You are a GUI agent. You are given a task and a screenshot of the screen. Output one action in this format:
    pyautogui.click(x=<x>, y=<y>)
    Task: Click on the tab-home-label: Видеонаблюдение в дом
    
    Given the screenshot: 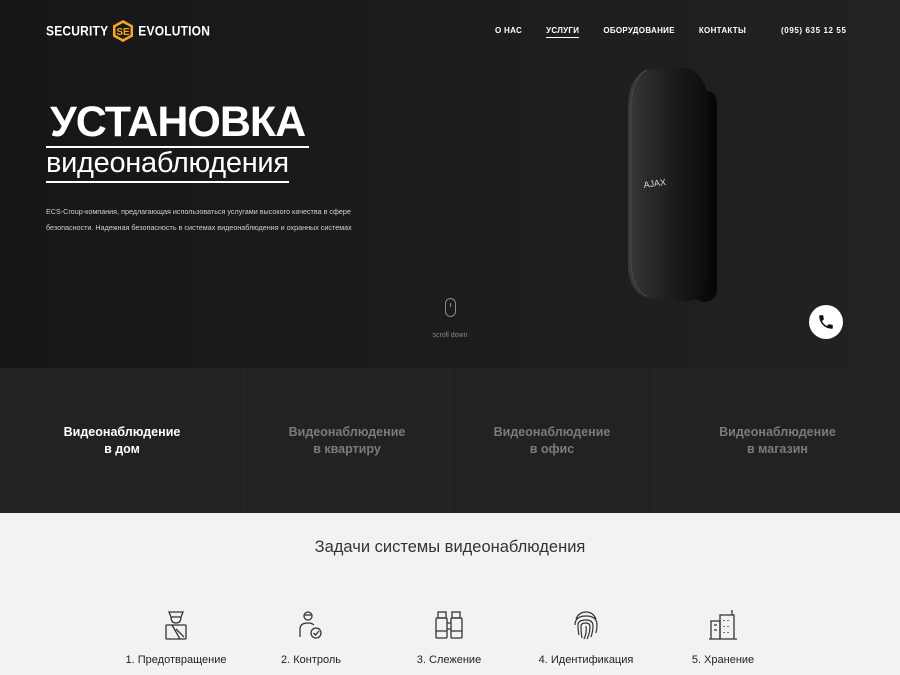 What is the action you would take?
    pyautogui.click(x=122, y=440)
    